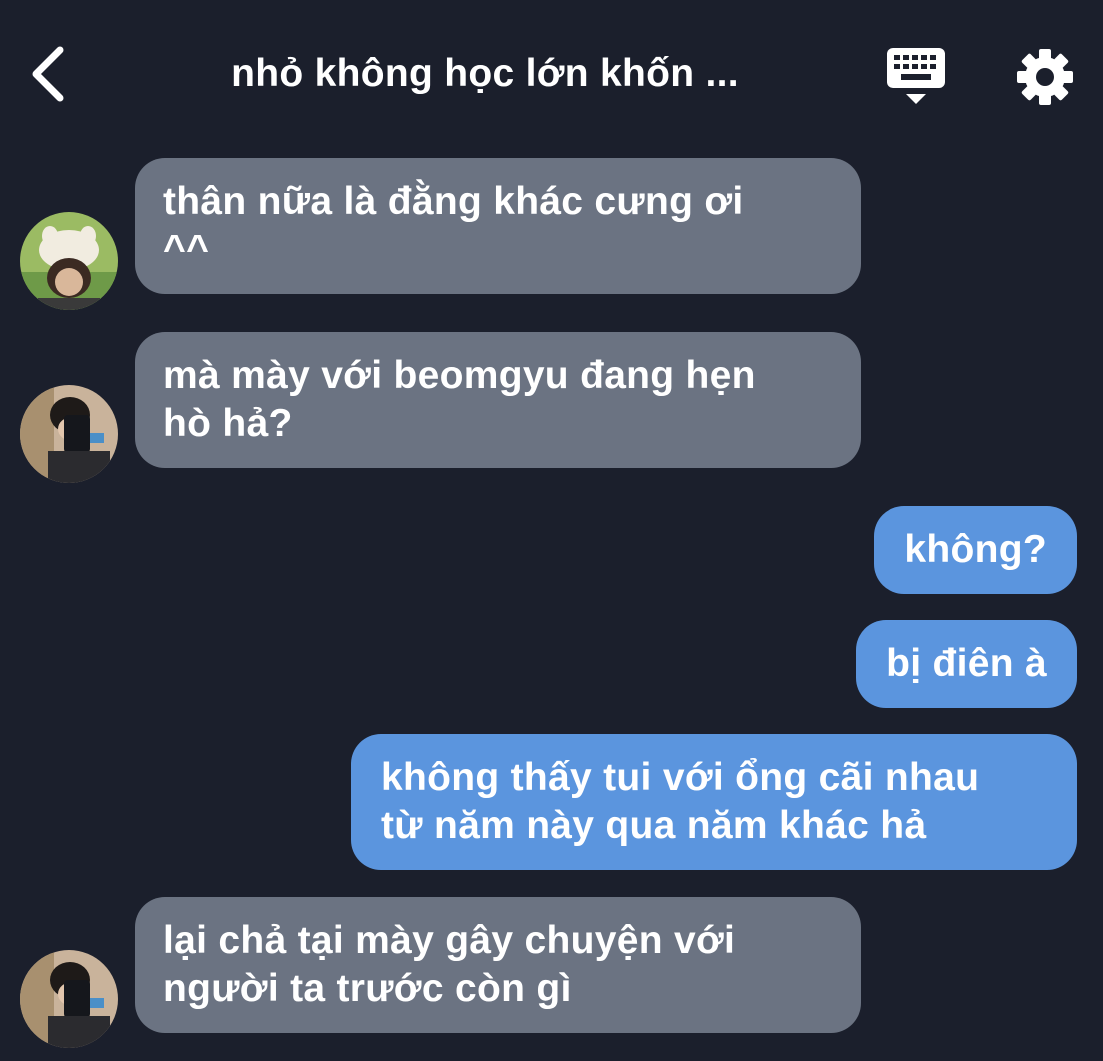  I want to click on message-bubble-outgoing: bị điên à, so click(966, 664).